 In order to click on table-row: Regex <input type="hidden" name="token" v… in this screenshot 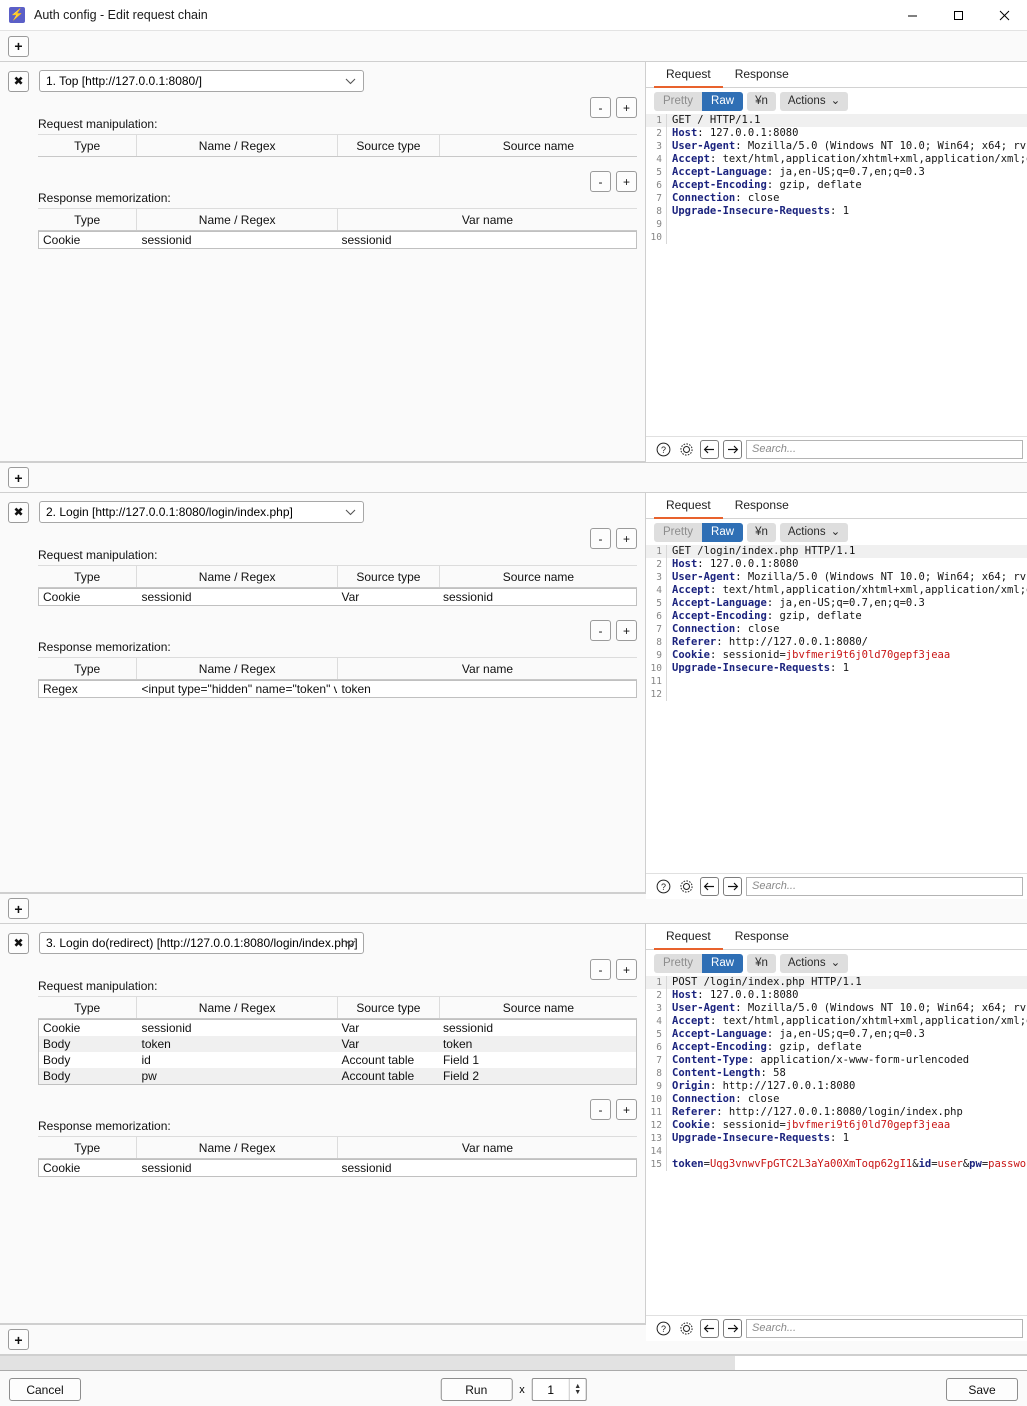, I will do `click(337, 689)`.